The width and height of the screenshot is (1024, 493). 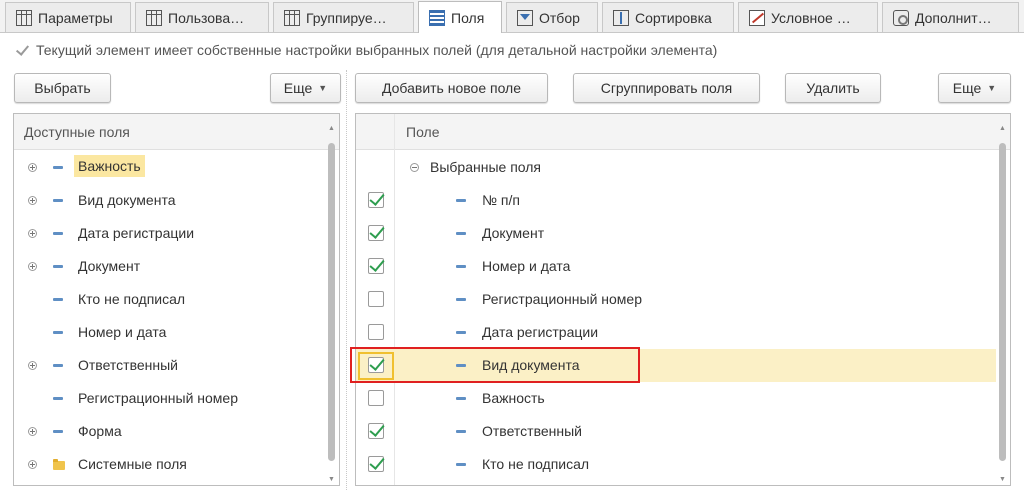 I want to click on table-row: Регистрационный номер, so click(x=676, y=299).